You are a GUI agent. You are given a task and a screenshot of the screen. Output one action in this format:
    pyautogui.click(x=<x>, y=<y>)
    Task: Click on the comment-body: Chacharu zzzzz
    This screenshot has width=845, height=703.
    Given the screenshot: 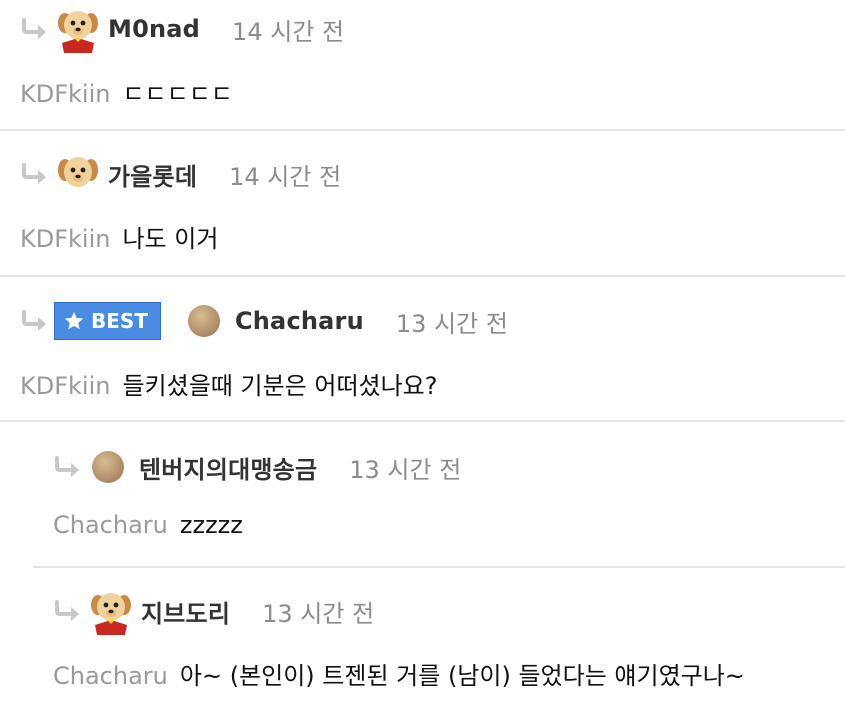 What is the action you would take?
    pyautogui.click(x=148, y=525)
    